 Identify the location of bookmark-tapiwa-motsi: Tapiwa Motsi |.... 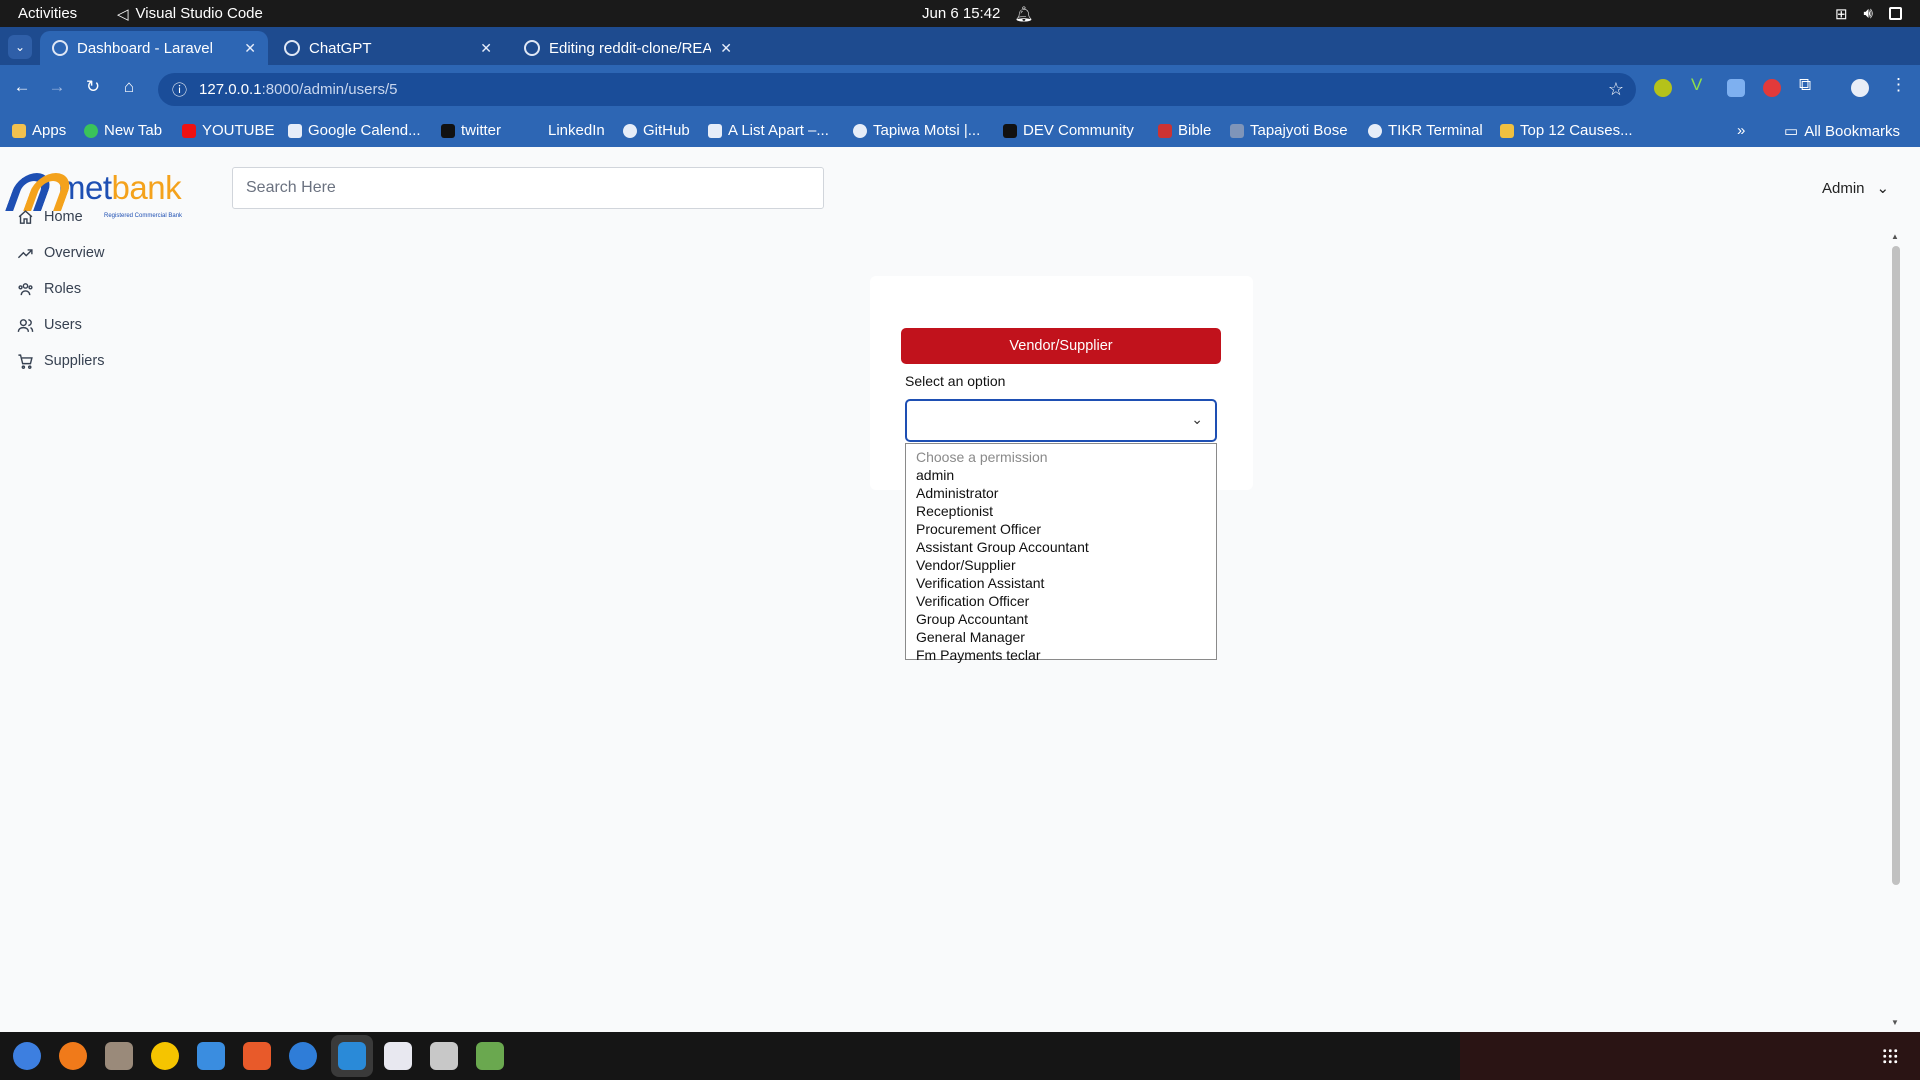
(916, 130).